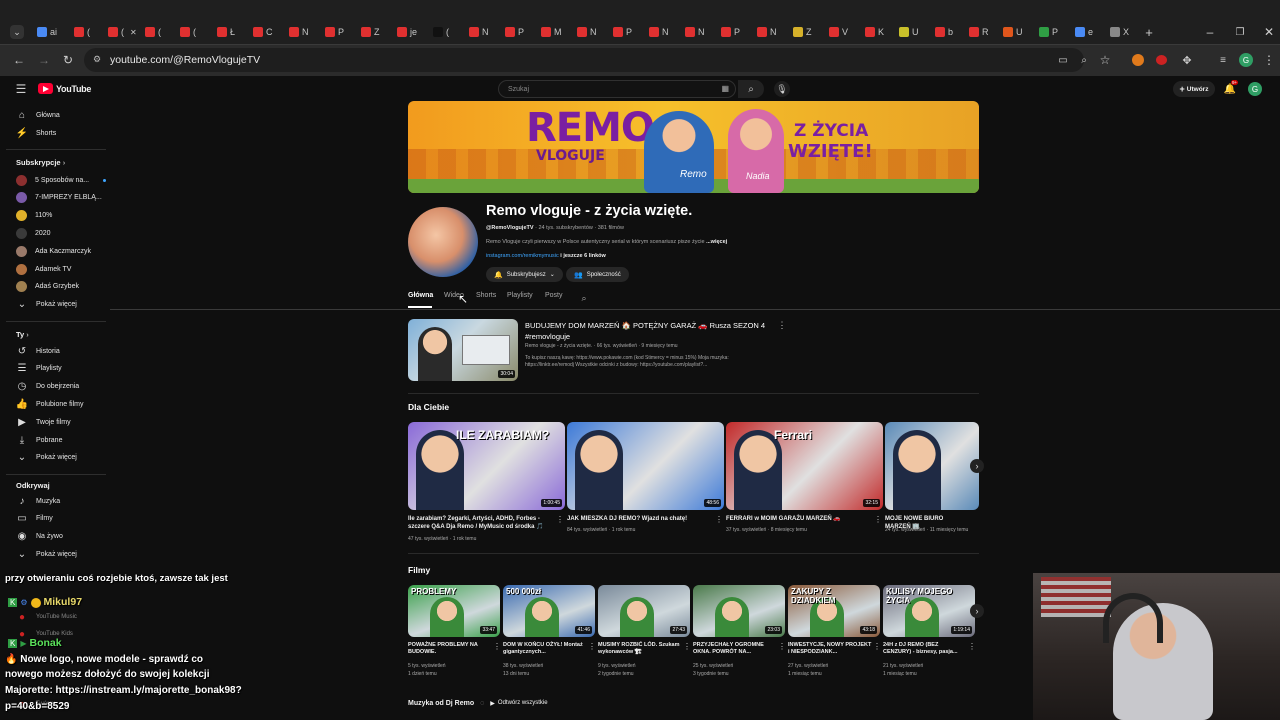 This screenshot has height=720, width=1280. I want to click on video-title: FERRARI w MOIM GARAŻU MARZEŃ 🚗, so click(799, 519).